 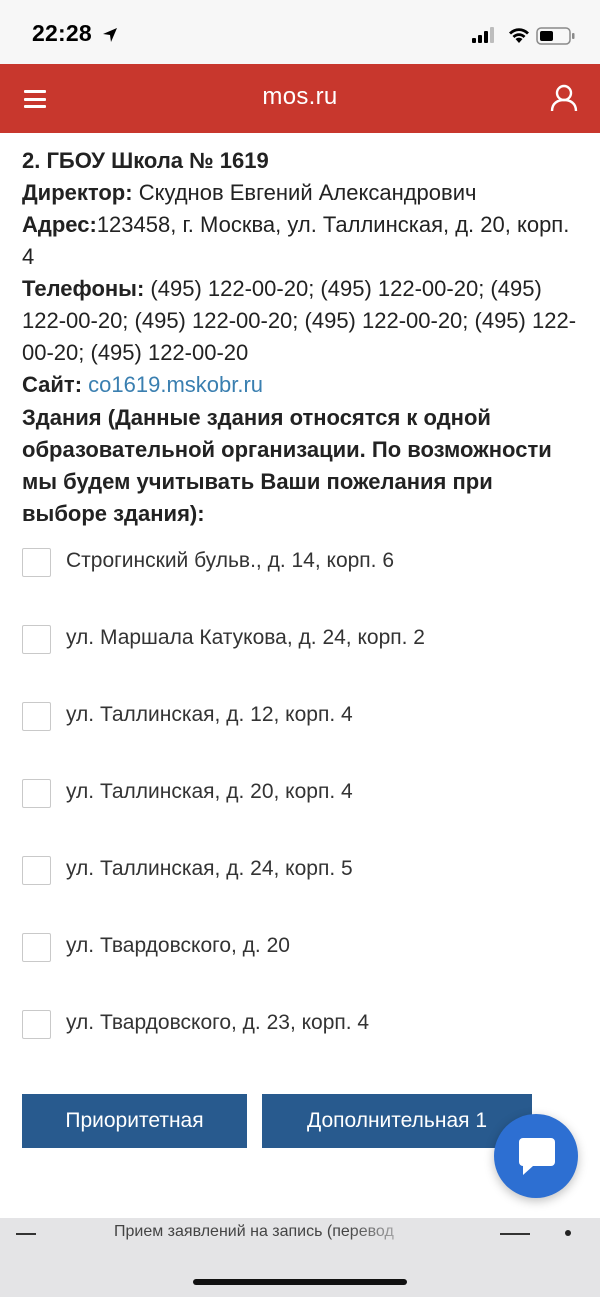 I want to click on status-time: 22:28, so click(x=62, y=33).